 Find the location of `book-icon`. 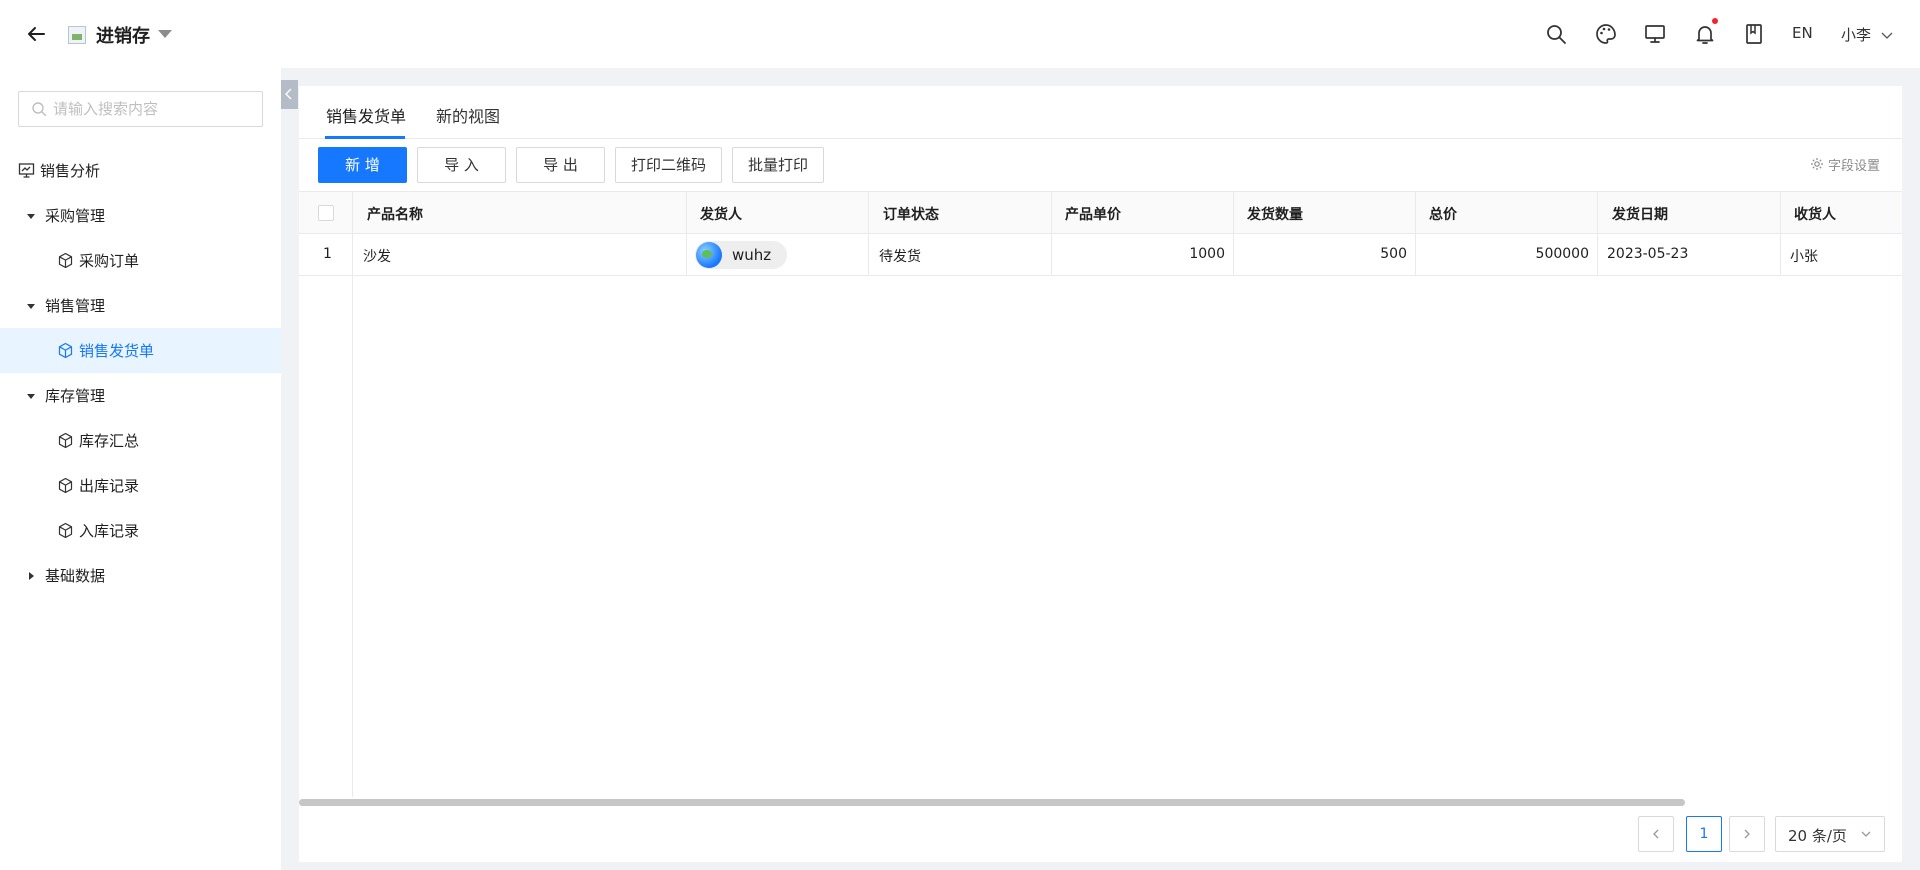

book-icon is located at coordinates (1754, 34).